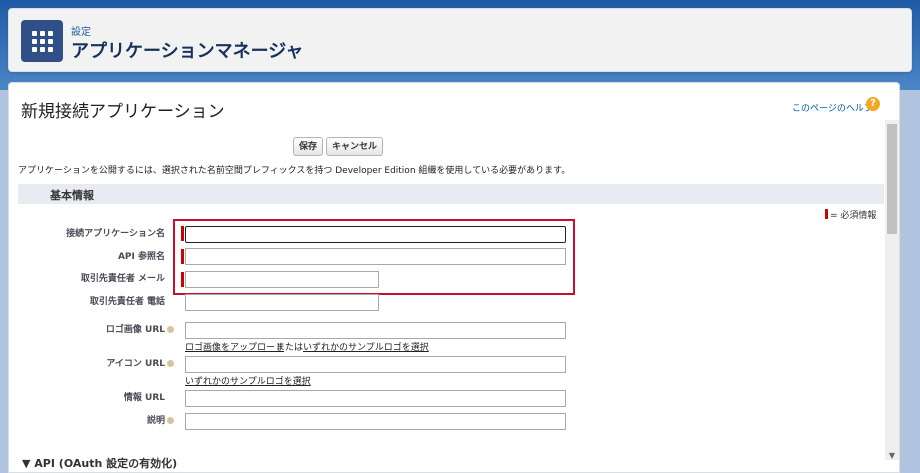 Image resolution: width=920 pixels, height=473 pixels. Describe the element at coordinates (155, 421) in the screenshot. I see `description-label-text: 説明` at that location.